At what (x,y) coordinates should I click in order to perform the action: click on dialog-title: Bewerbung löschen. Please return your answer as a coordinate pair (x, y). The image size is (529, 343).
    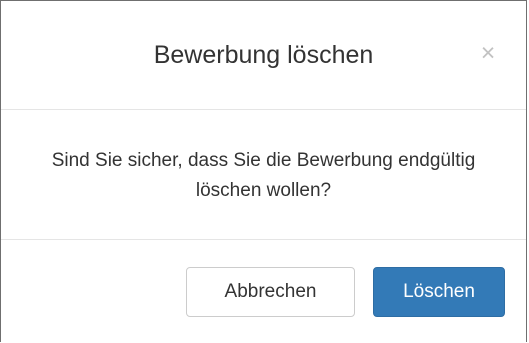
    Looking at the image, I should click on (263, 55).